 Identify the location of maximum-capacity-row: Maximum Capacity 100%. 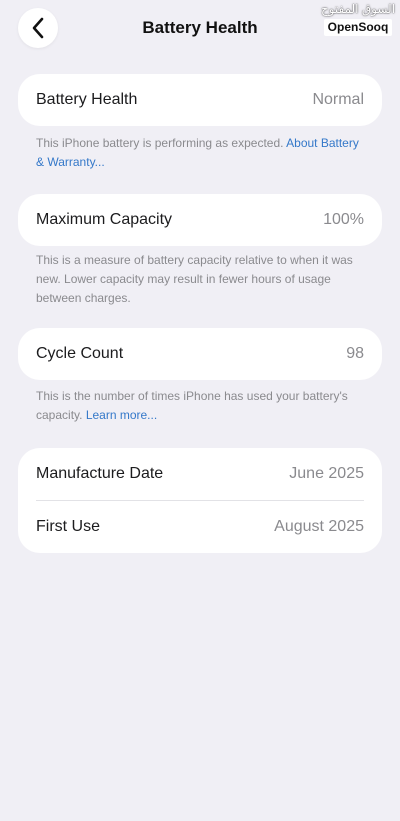
(200, 220).